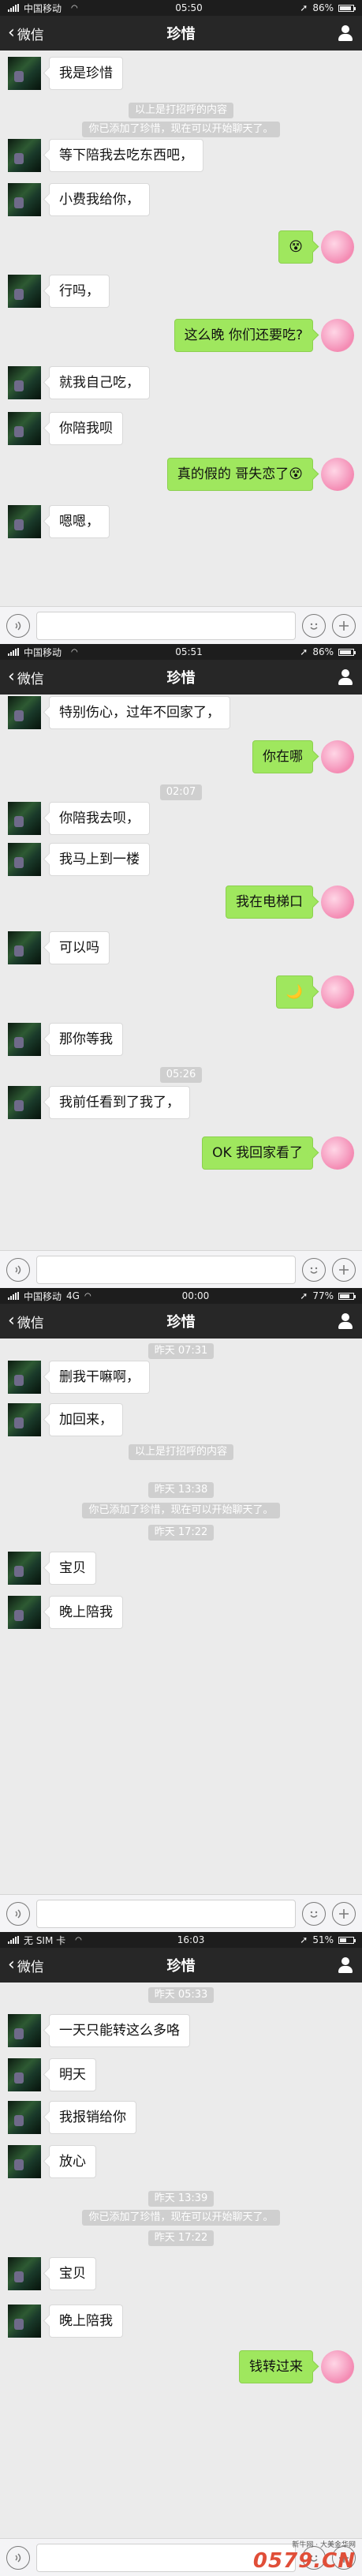  I want to click on message-bubble: 加回来，, so click(86, 1419).